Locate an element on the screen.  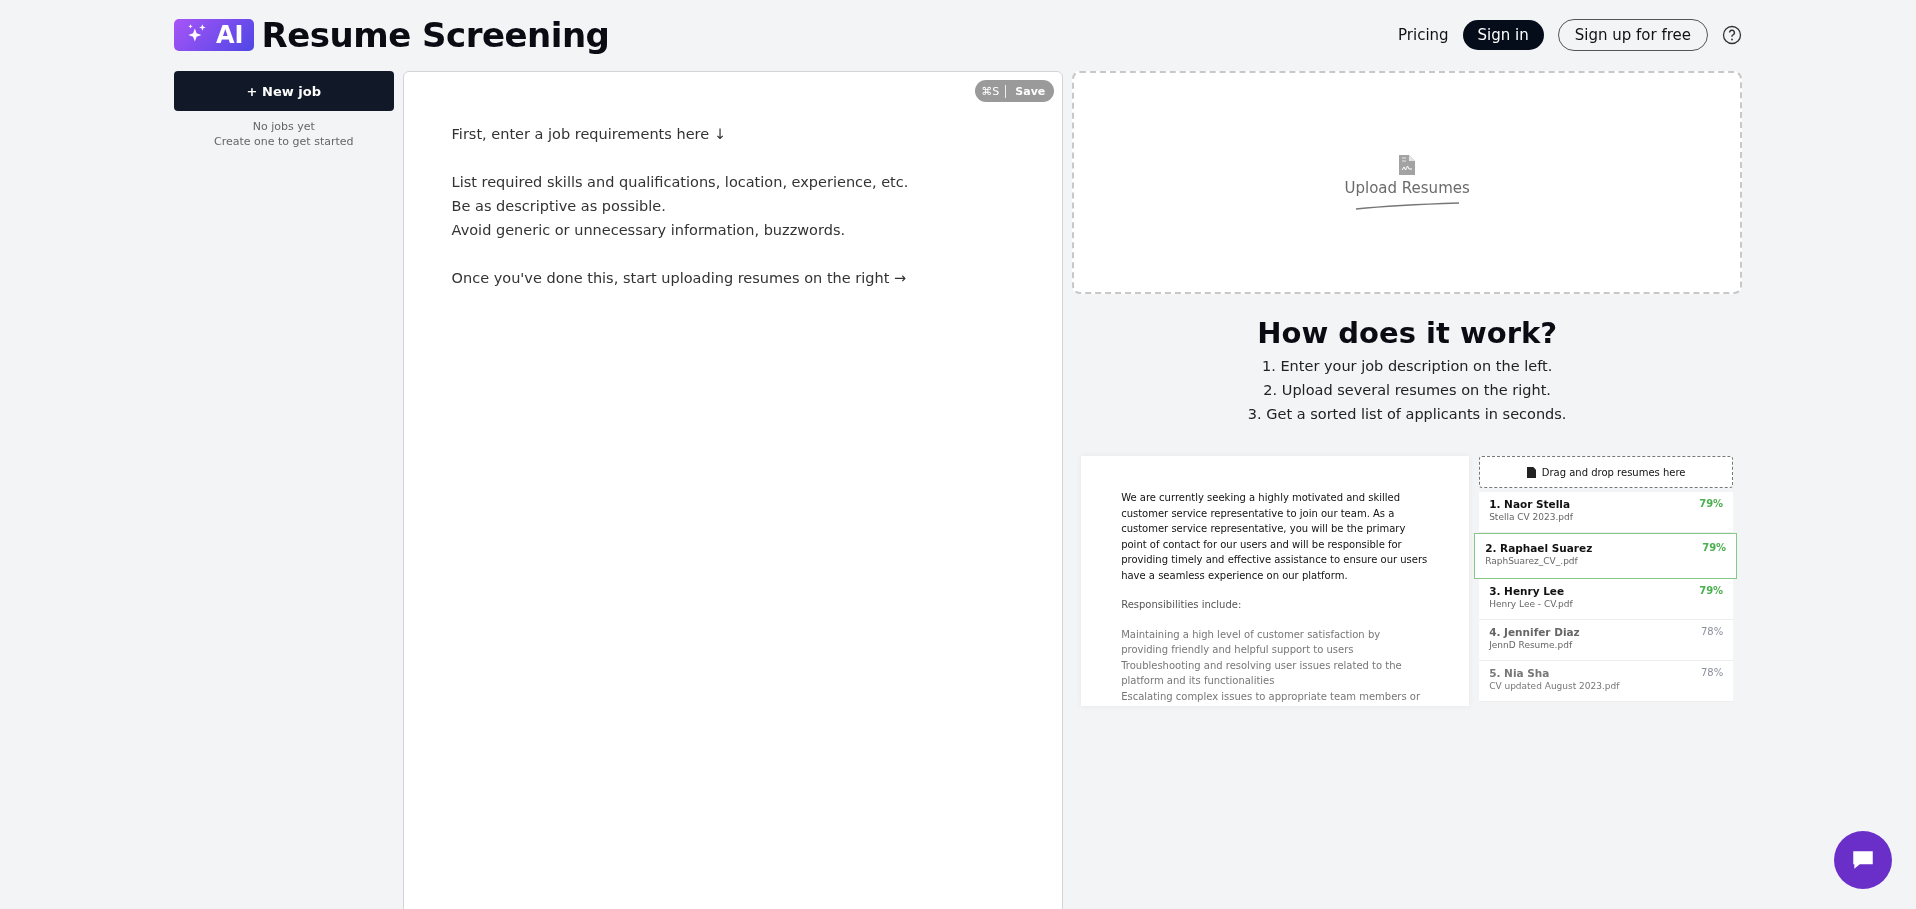
applicant-name: 5. Nia Sha is located at coordinates (1520, 673).